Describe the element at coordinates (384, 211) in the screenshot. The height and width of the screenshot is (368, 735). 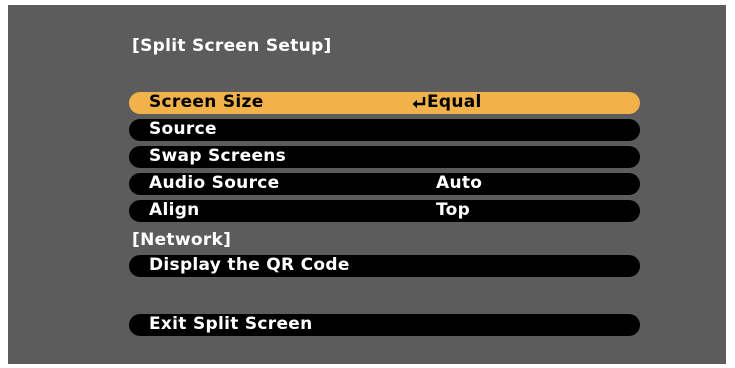
I see `menu-item-align: Align Top` at that location.